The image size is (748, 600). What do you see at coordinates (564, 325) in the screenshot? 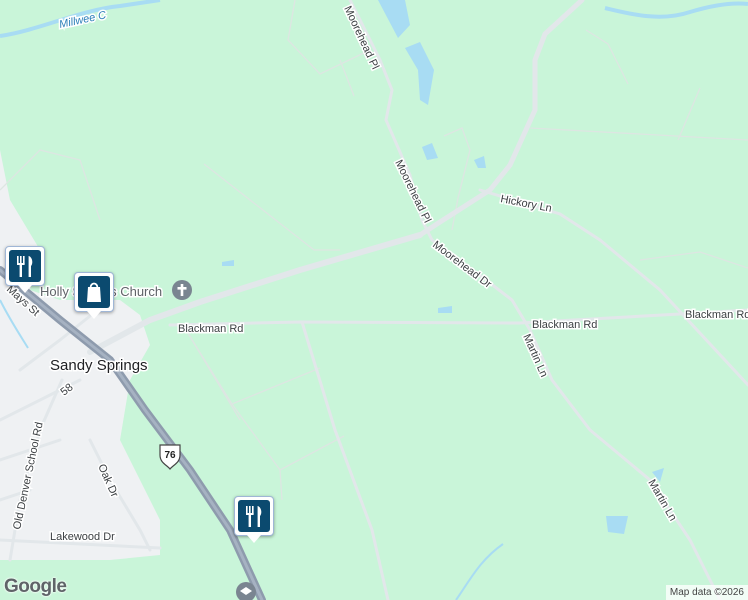
I see `blackman-rd-mid-label: Blackman Rd` at bounding box center [564, 325].